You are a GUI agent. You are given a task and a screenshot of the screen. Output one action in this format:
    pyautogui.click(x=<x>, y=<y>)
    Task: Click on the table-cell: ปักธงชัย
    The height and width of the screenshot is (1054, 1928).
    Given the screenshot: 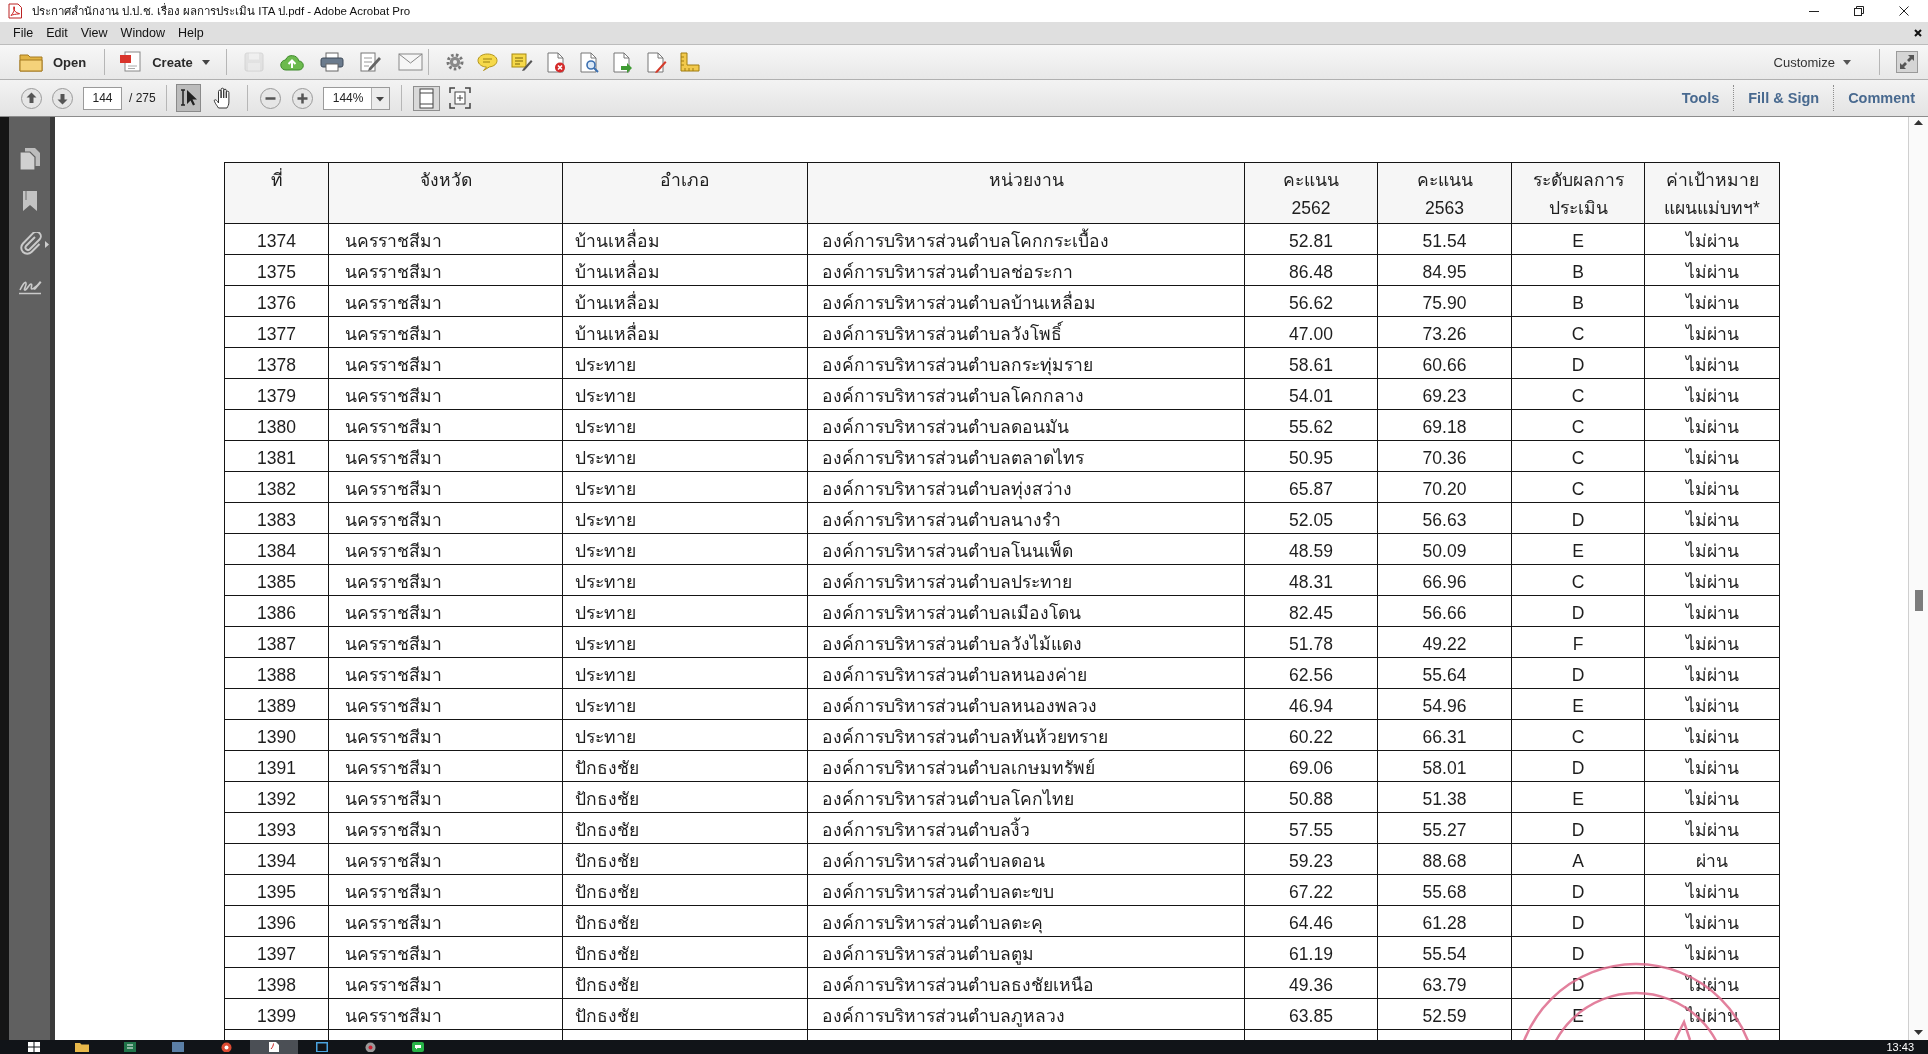 What is the action you would take?
    pyautogui.click(x=685, y=952)
    